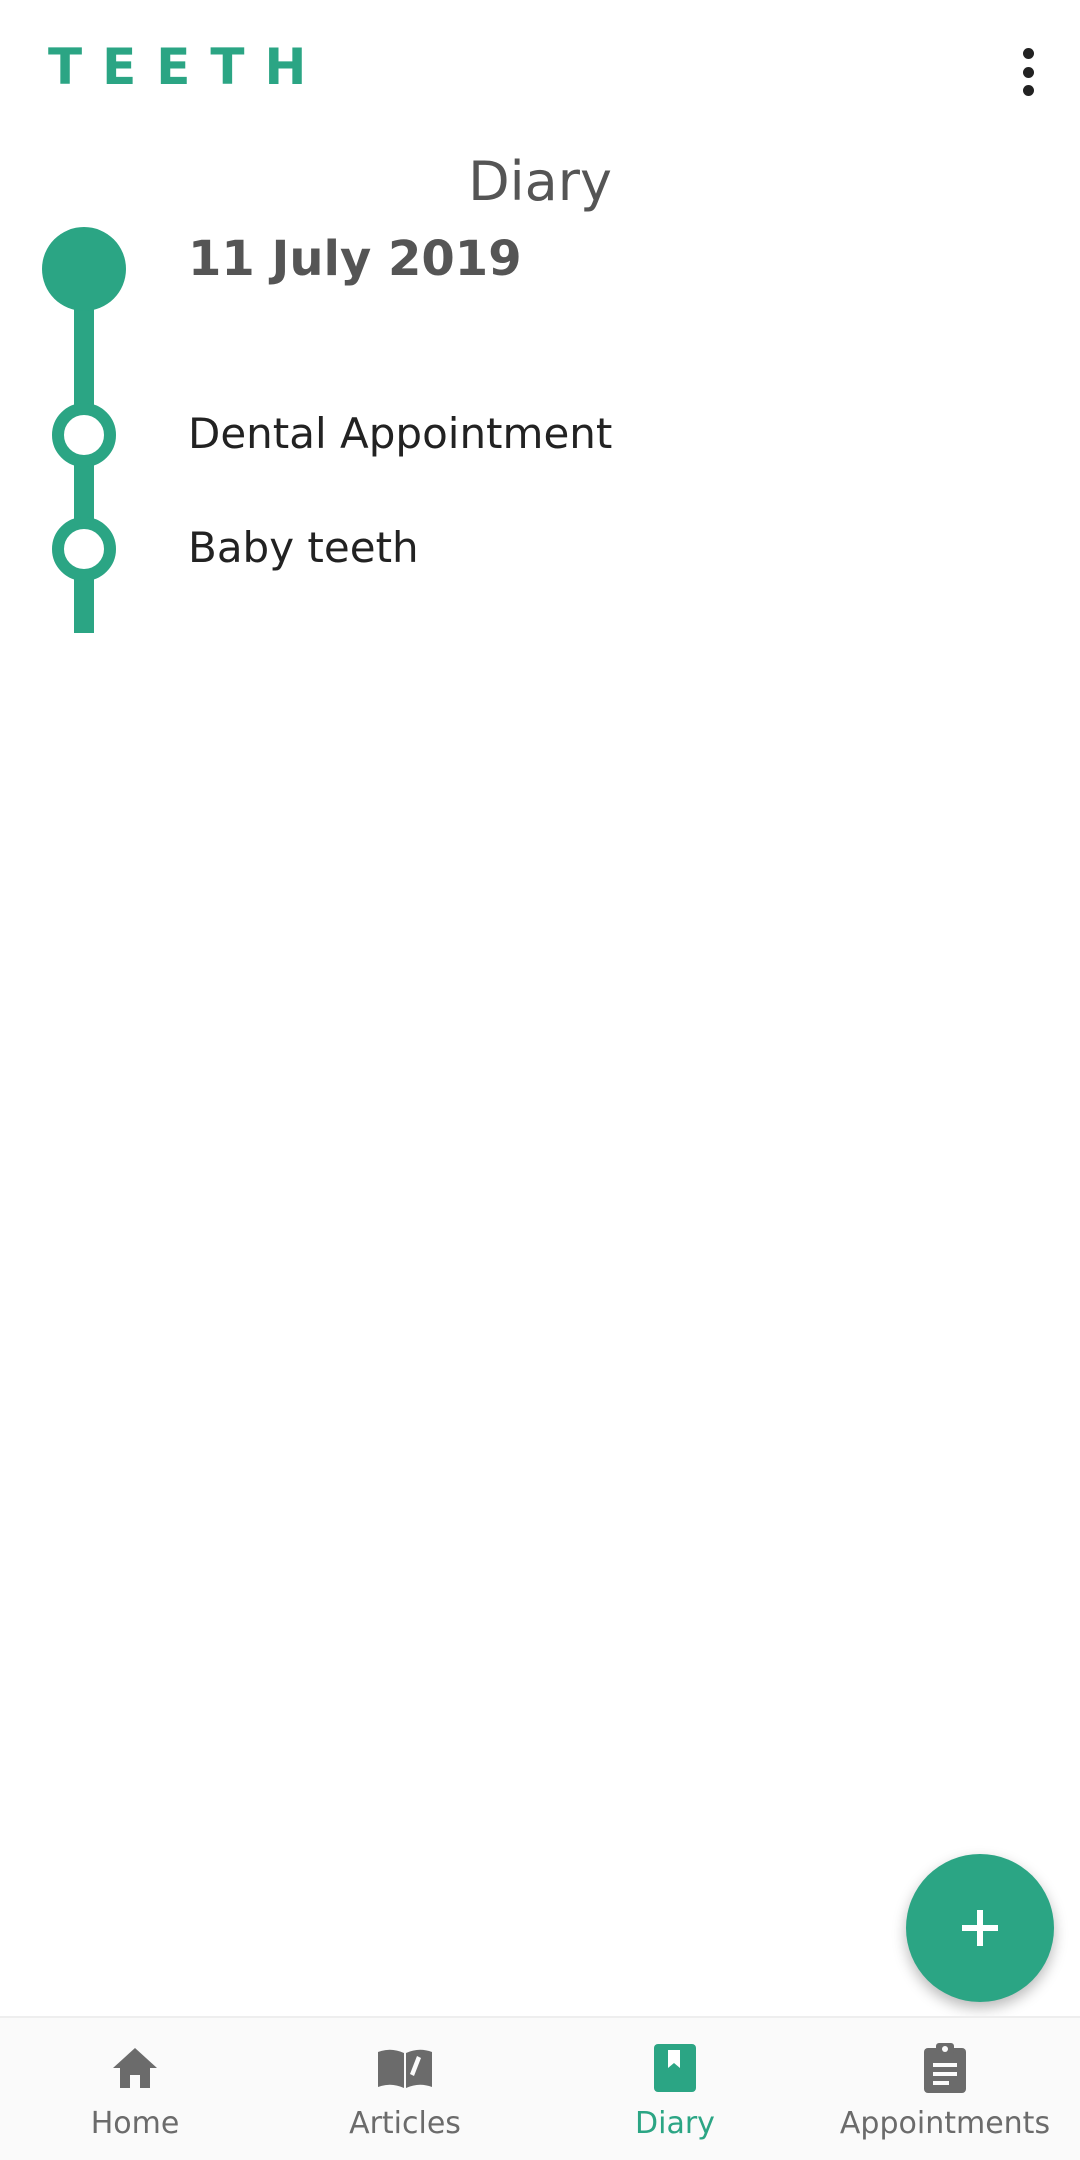 Image resolution: width=1080 pixels, height=2160 pixels. Describe the element at coordinates (540, 549) in the screenshot. I see `timeline-entry-baby-teeth: Baby teeth` at that location.